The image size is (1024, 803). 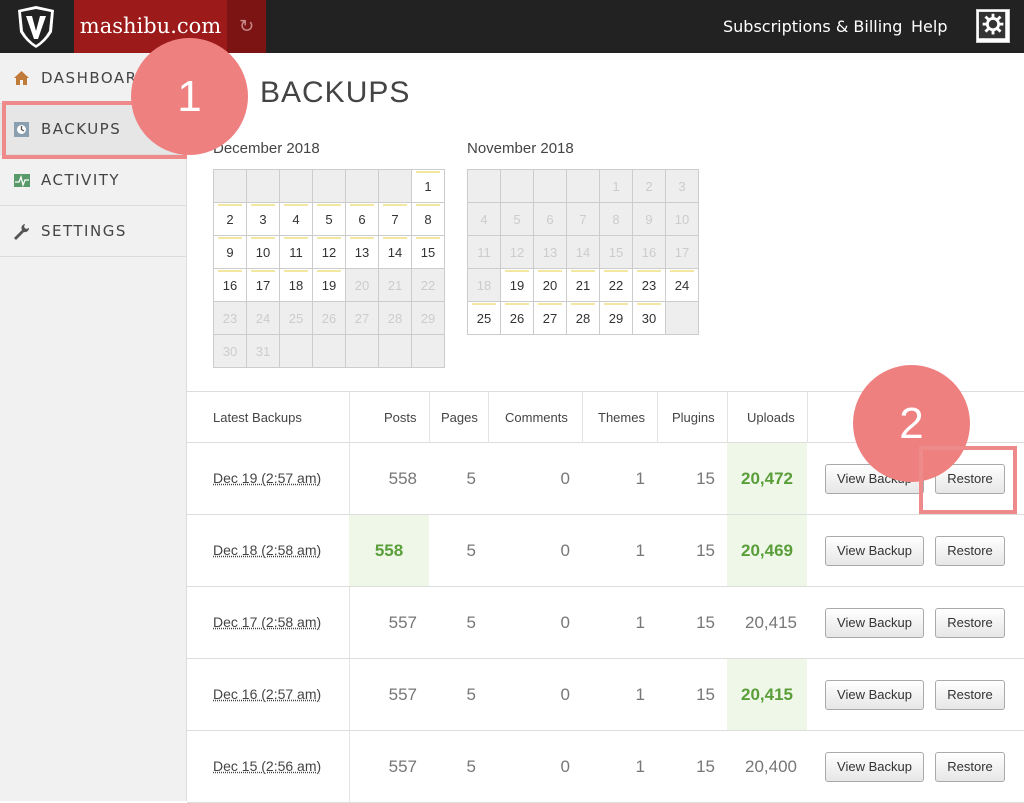 What do you see at coordinates (767, 550) in the screenshot?
I see `cell-uploads: 20,469` at bounding box center [767, 550].